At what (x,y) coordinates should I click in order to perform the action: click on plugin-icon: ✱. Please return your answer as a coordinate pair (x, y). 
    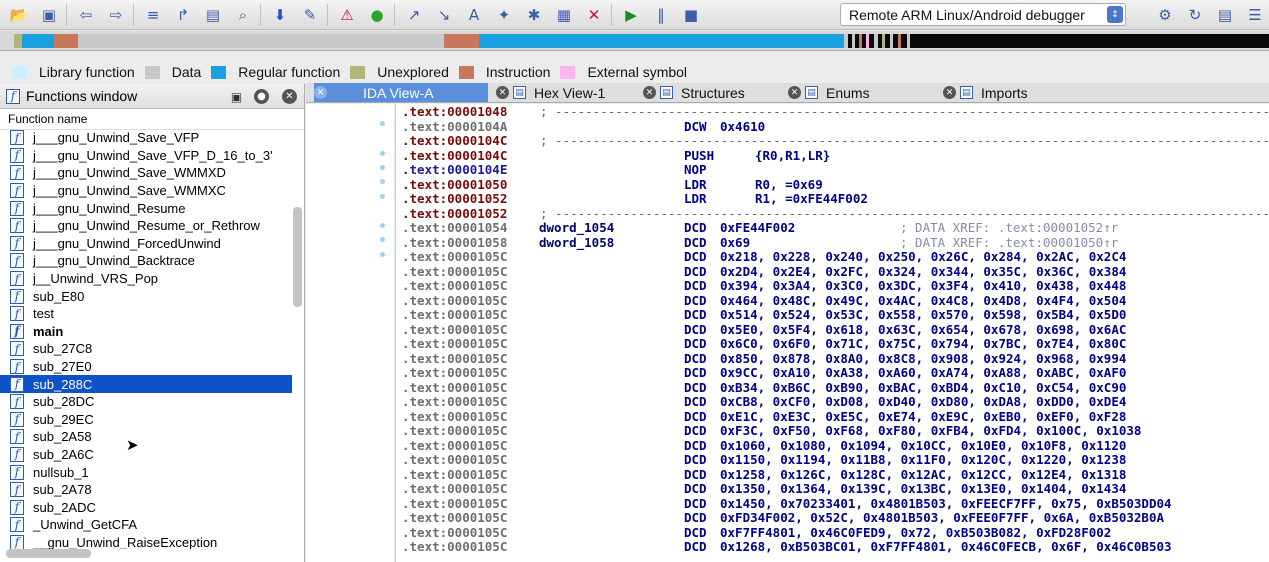
    Looking at the image, I should click on (534, 15).